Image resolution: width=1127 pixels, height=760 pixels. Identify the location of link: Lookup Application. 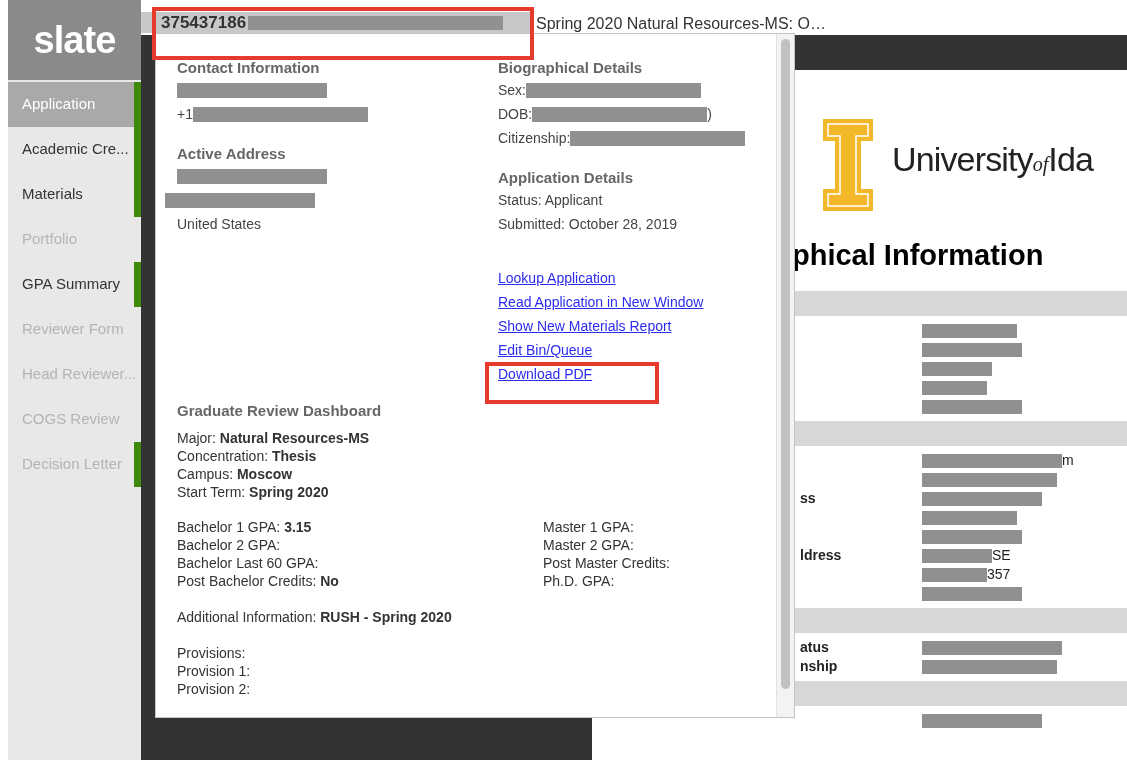
(557, 278).